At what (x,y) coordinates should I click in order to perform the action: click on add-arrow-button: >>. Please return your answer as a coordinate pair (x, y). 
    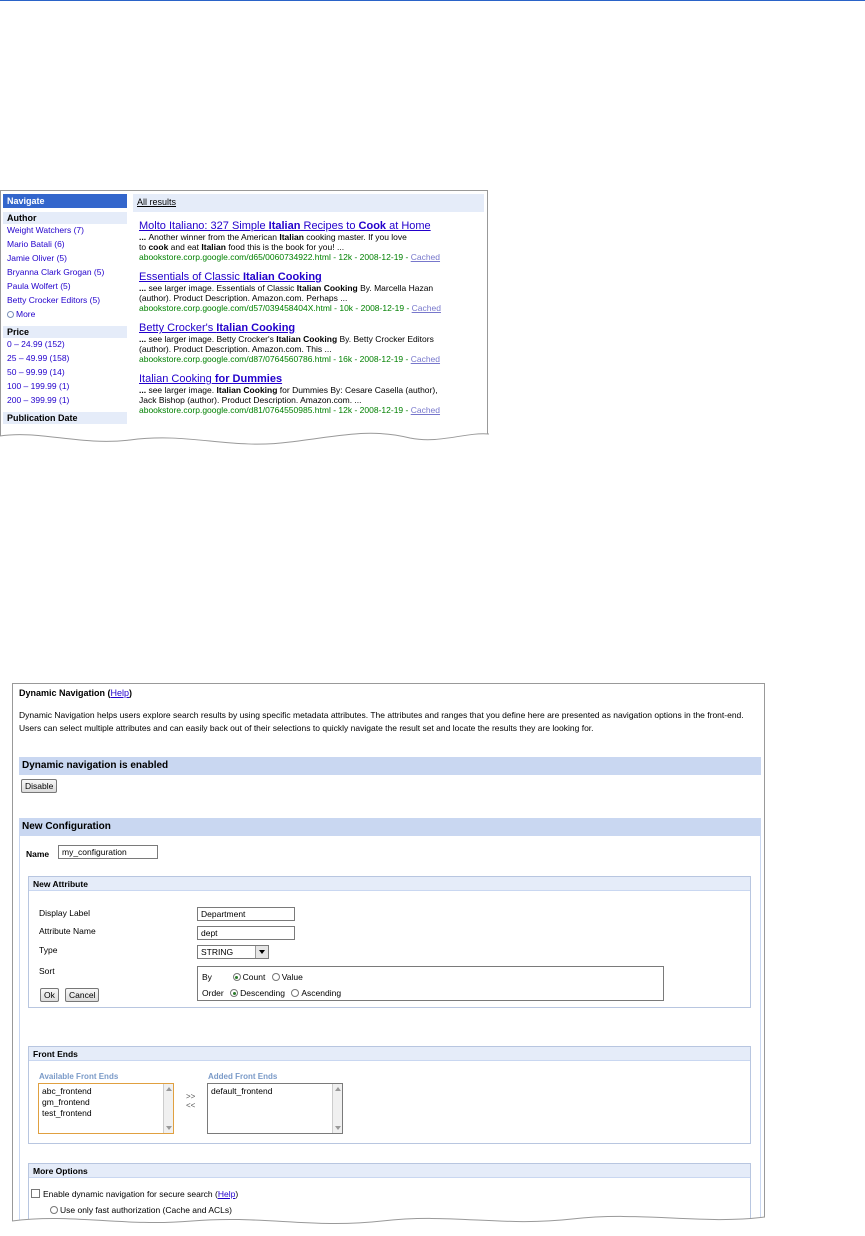
    Looking at the image, I should click on (190, 1096).